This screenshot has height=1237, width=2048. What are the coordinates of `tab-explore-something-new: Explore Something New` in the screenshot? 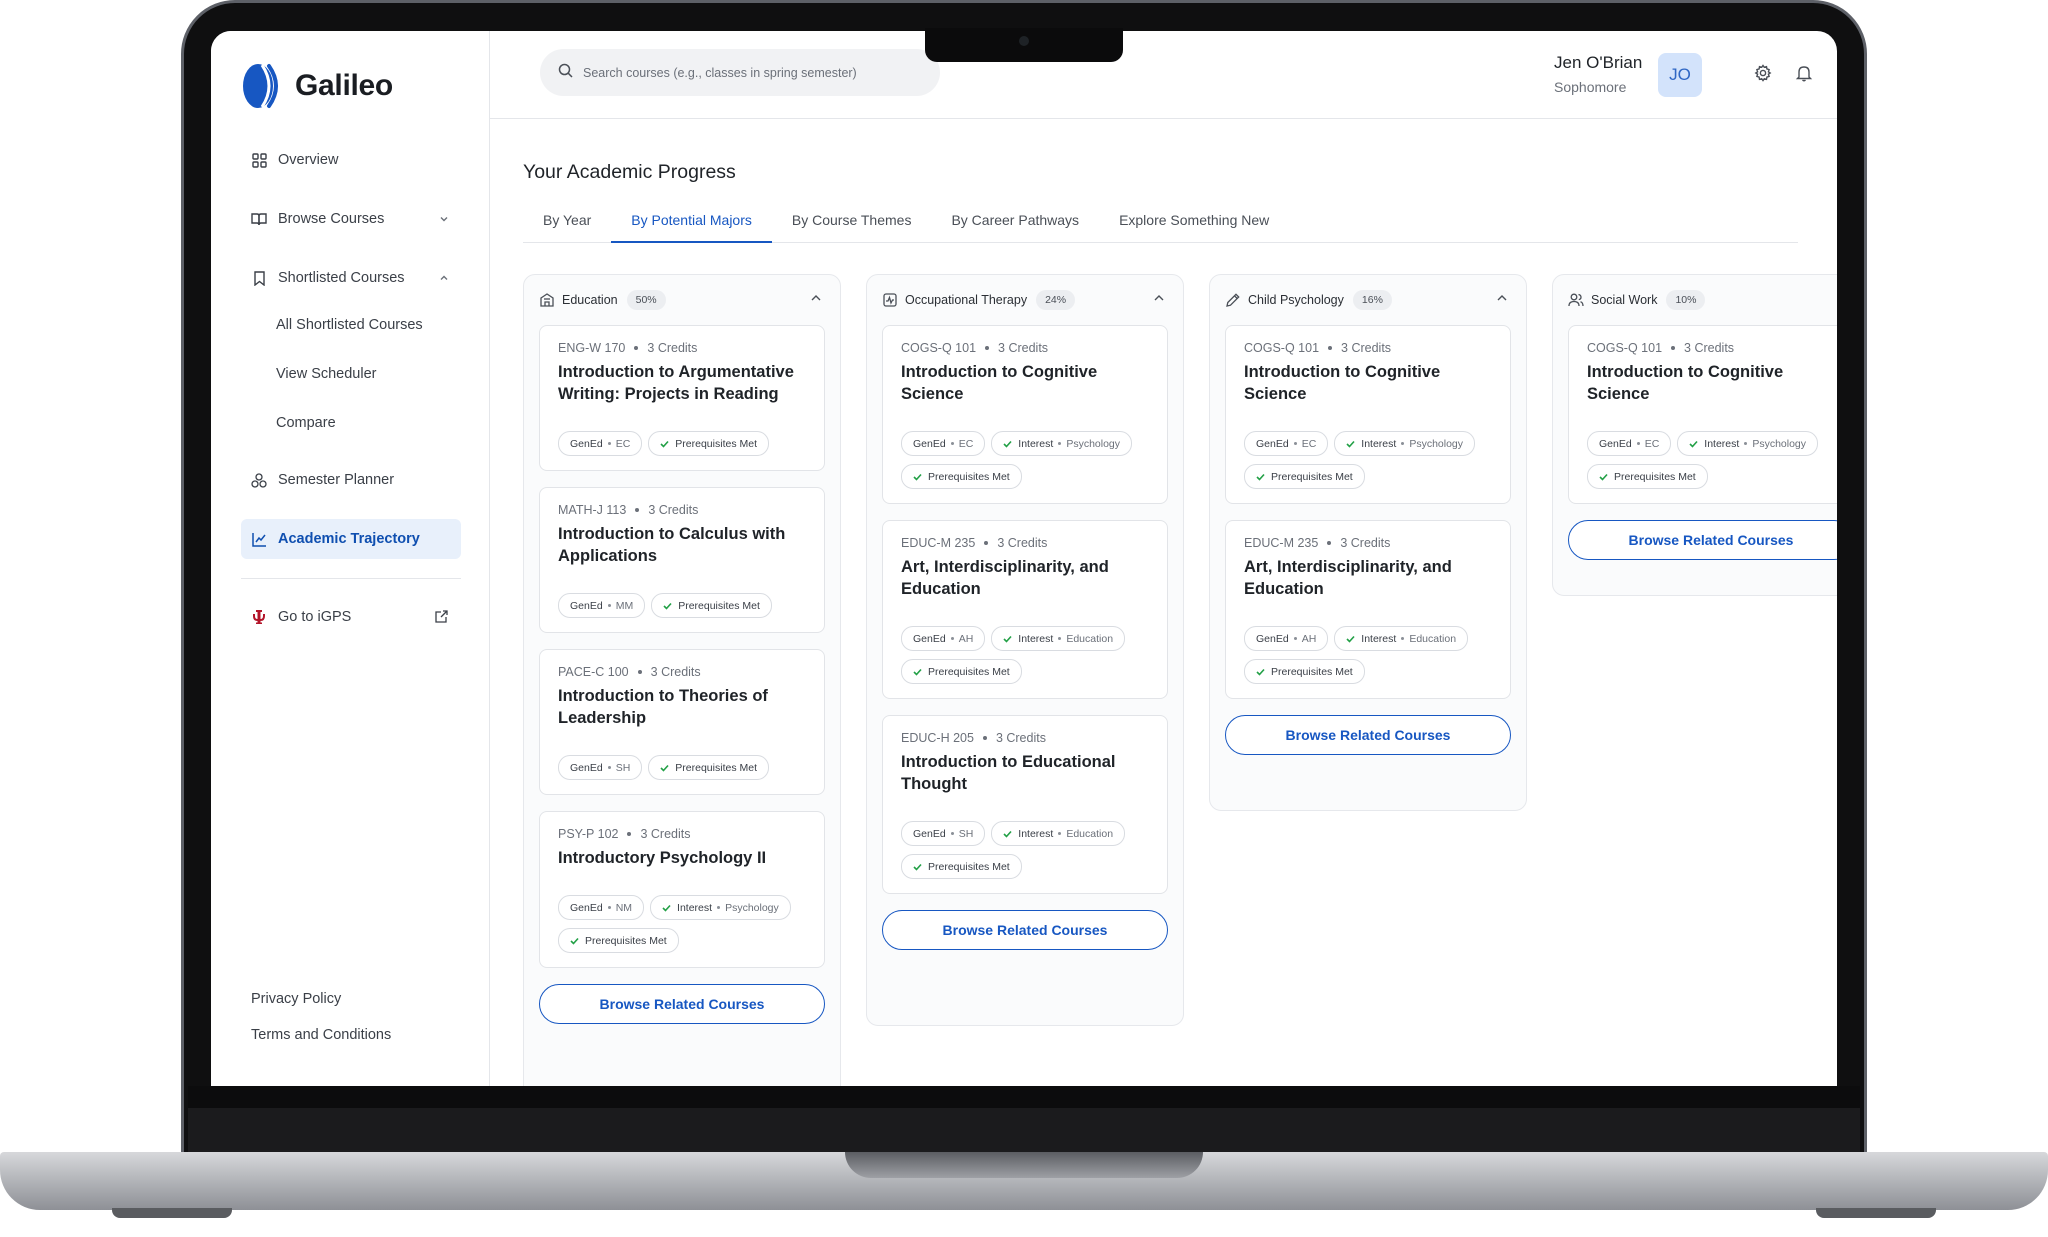 It's located at (1194, 226).